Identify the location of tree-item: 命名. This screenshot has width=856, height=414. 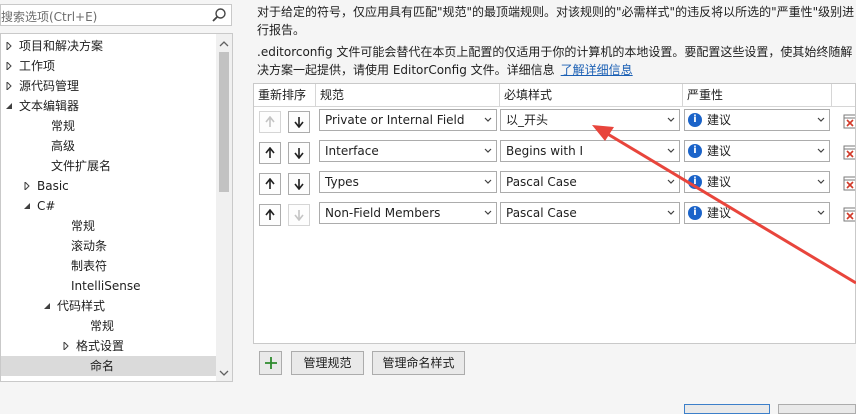
(109, 366).